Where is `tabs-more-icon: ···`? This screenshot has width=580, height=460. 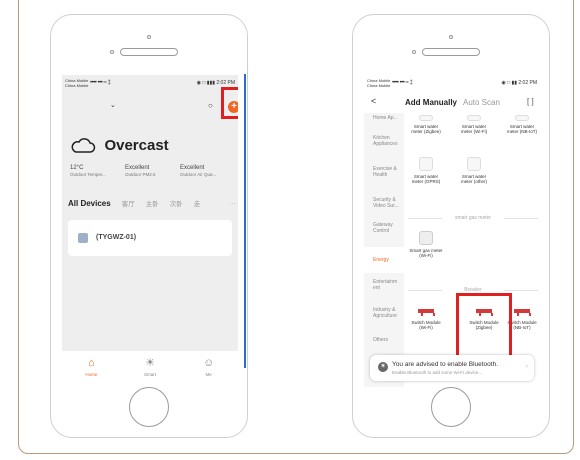
tabs-more-icon: ··· is located at coordinates (233, 203).